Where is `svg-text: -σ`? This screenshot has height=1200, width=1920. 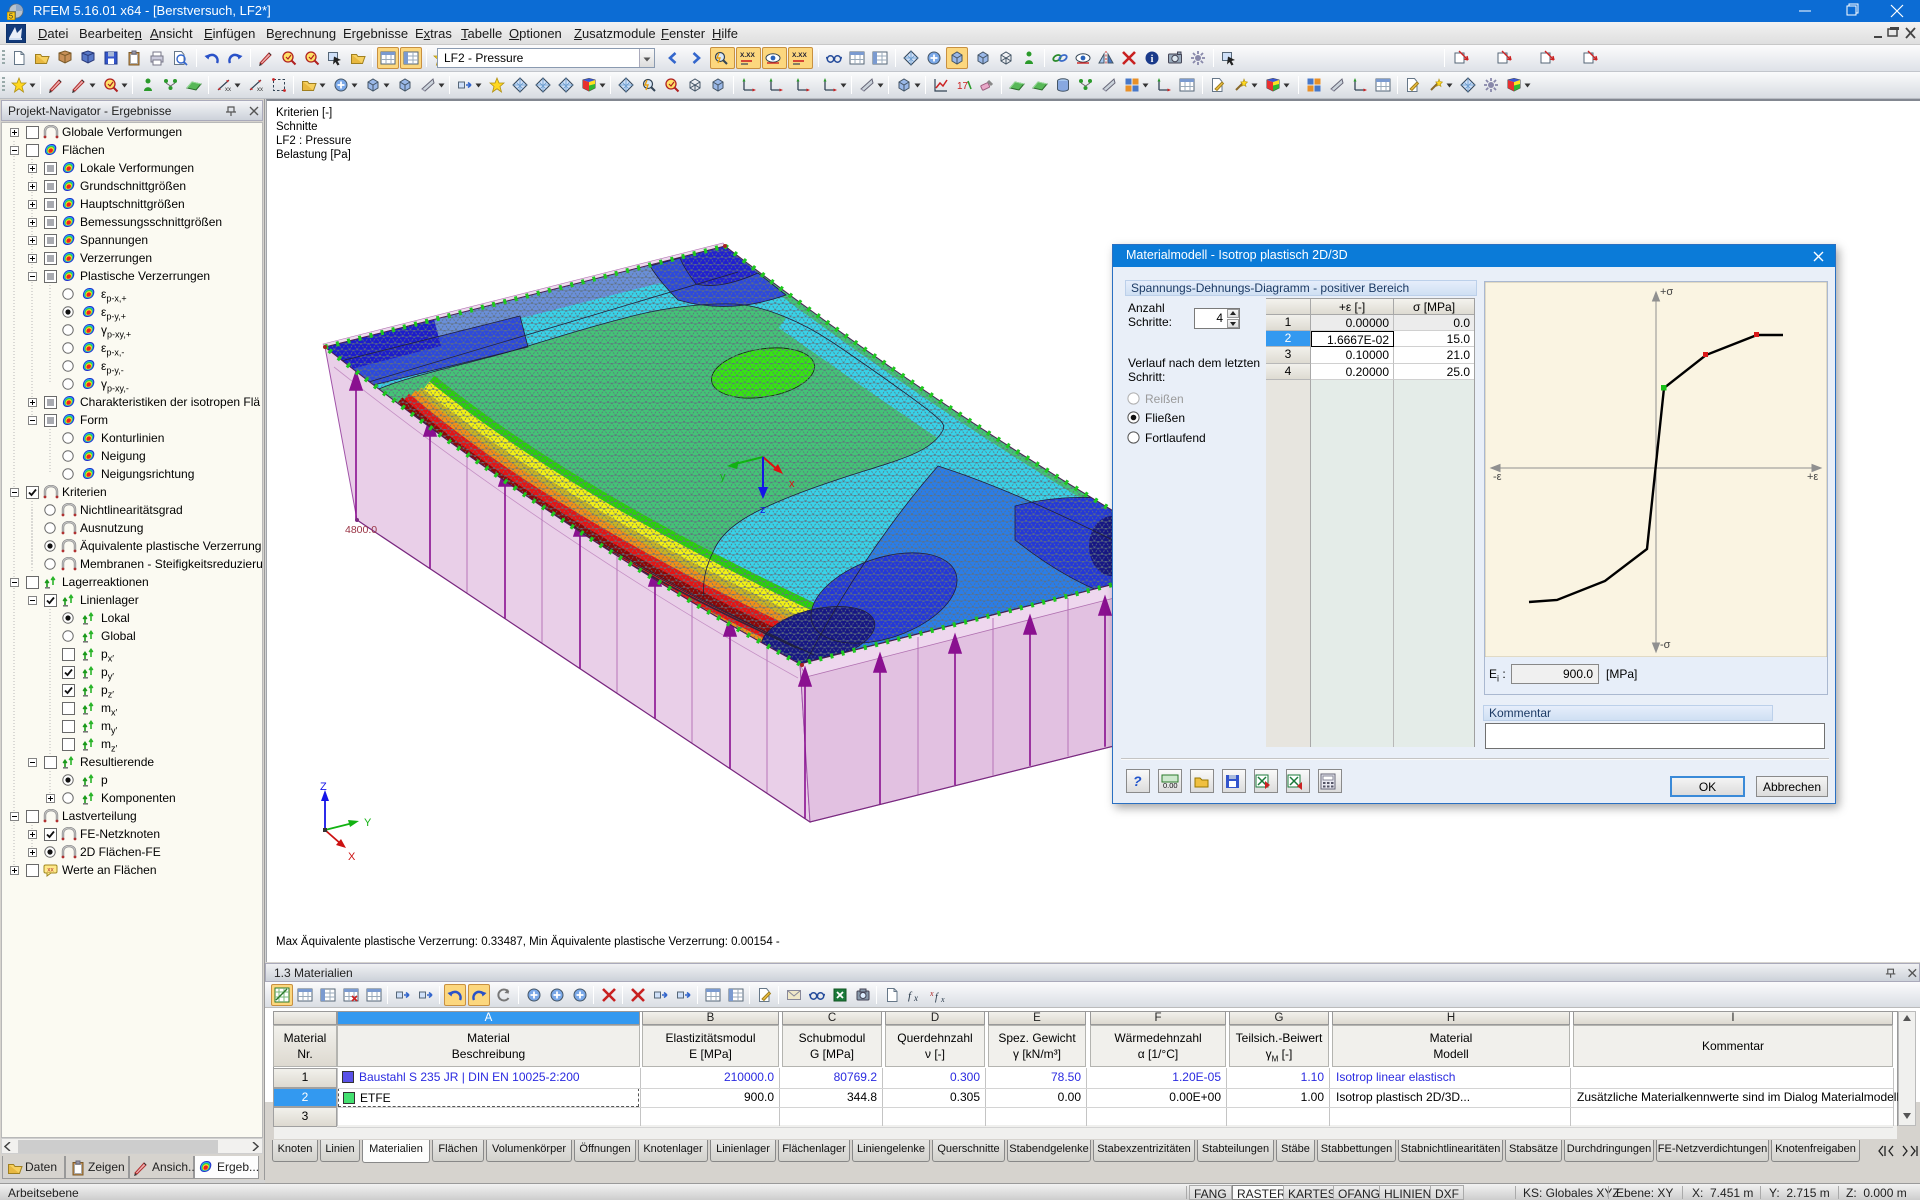
svg-text: -σ is located at coordinates (1665, 645).